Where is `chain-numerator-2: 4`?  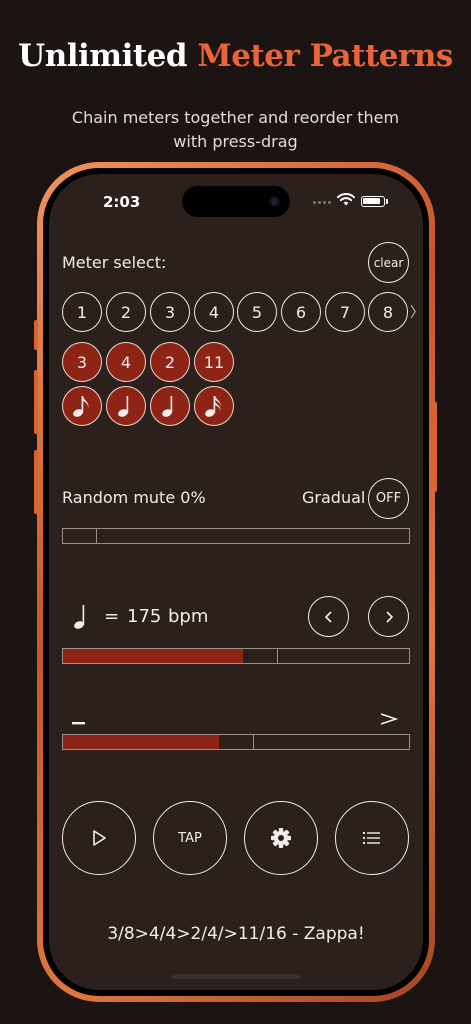 chain-numerator-2: 4 is located at coordinates (126, 362).